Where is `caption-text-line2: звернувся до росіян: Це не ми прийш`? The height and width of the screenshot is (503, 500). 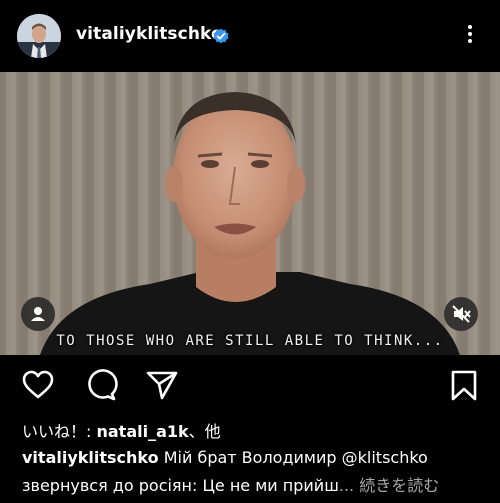
caption-text-line2: звернувся до росіян: Це не ми прийш is located at coordinates (180, 485).